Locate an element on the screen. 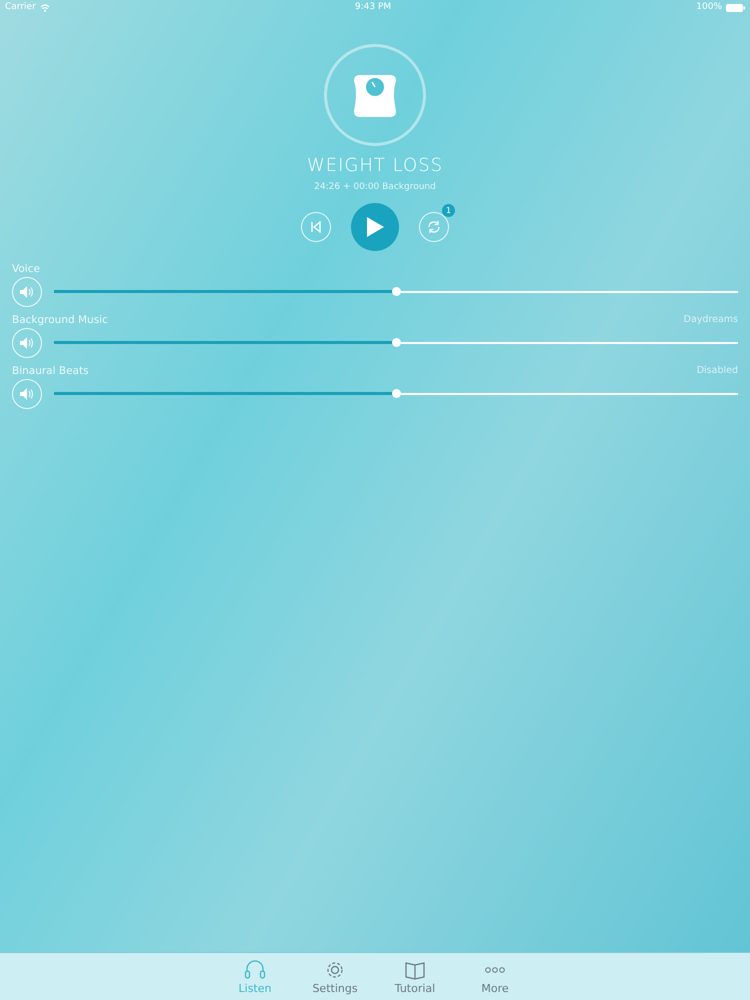  count-badge: 1 is located at coordinates (448, 210).